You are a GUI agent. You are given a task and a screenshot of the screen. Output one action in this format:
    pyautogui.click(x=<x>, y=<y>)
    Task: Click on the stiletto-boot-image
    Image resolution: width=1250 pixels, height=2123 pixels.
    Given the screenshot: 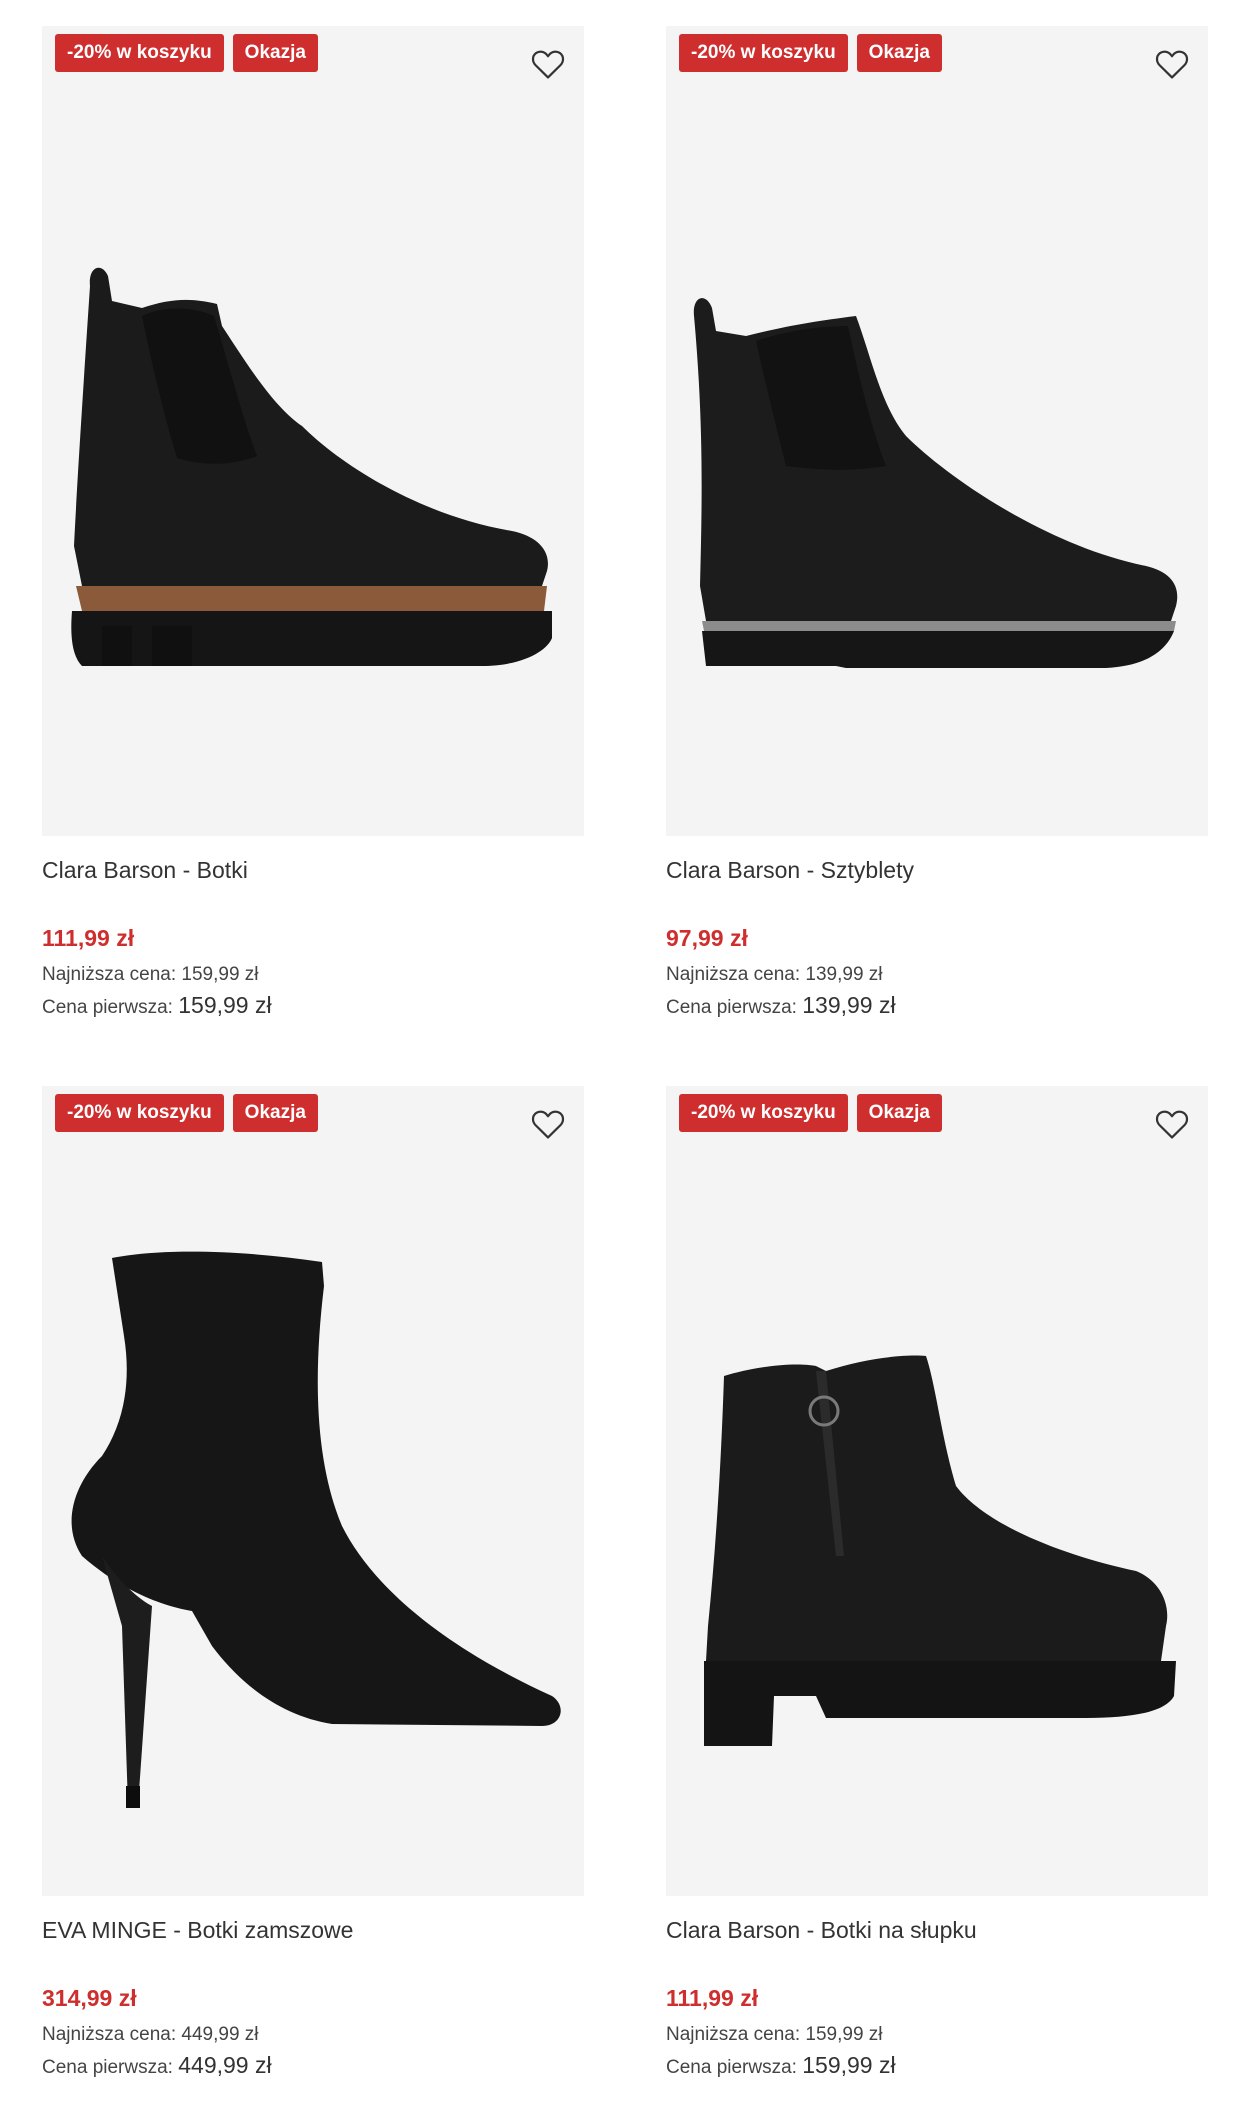 What is the action you would take?
    pyautogui.click(x=316, y=1529)
    